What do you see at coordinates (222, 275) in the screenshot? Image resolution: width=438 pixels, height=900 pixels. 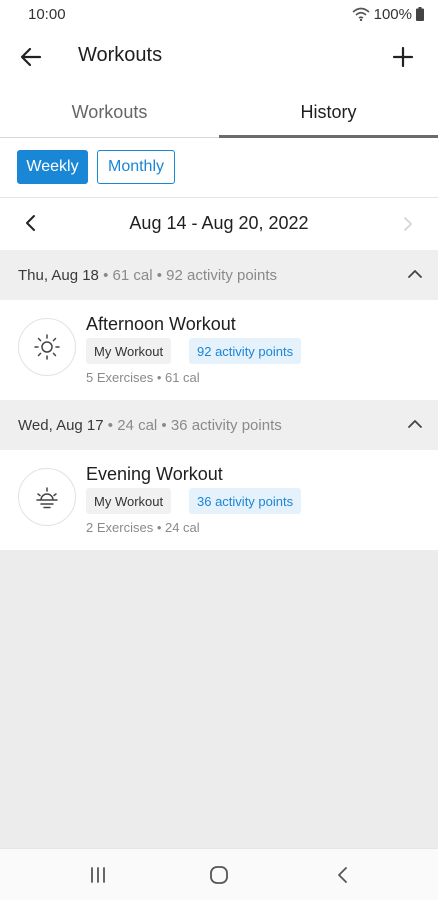 I see `day-points: 92 activity points` at bounding box center [222, 275].